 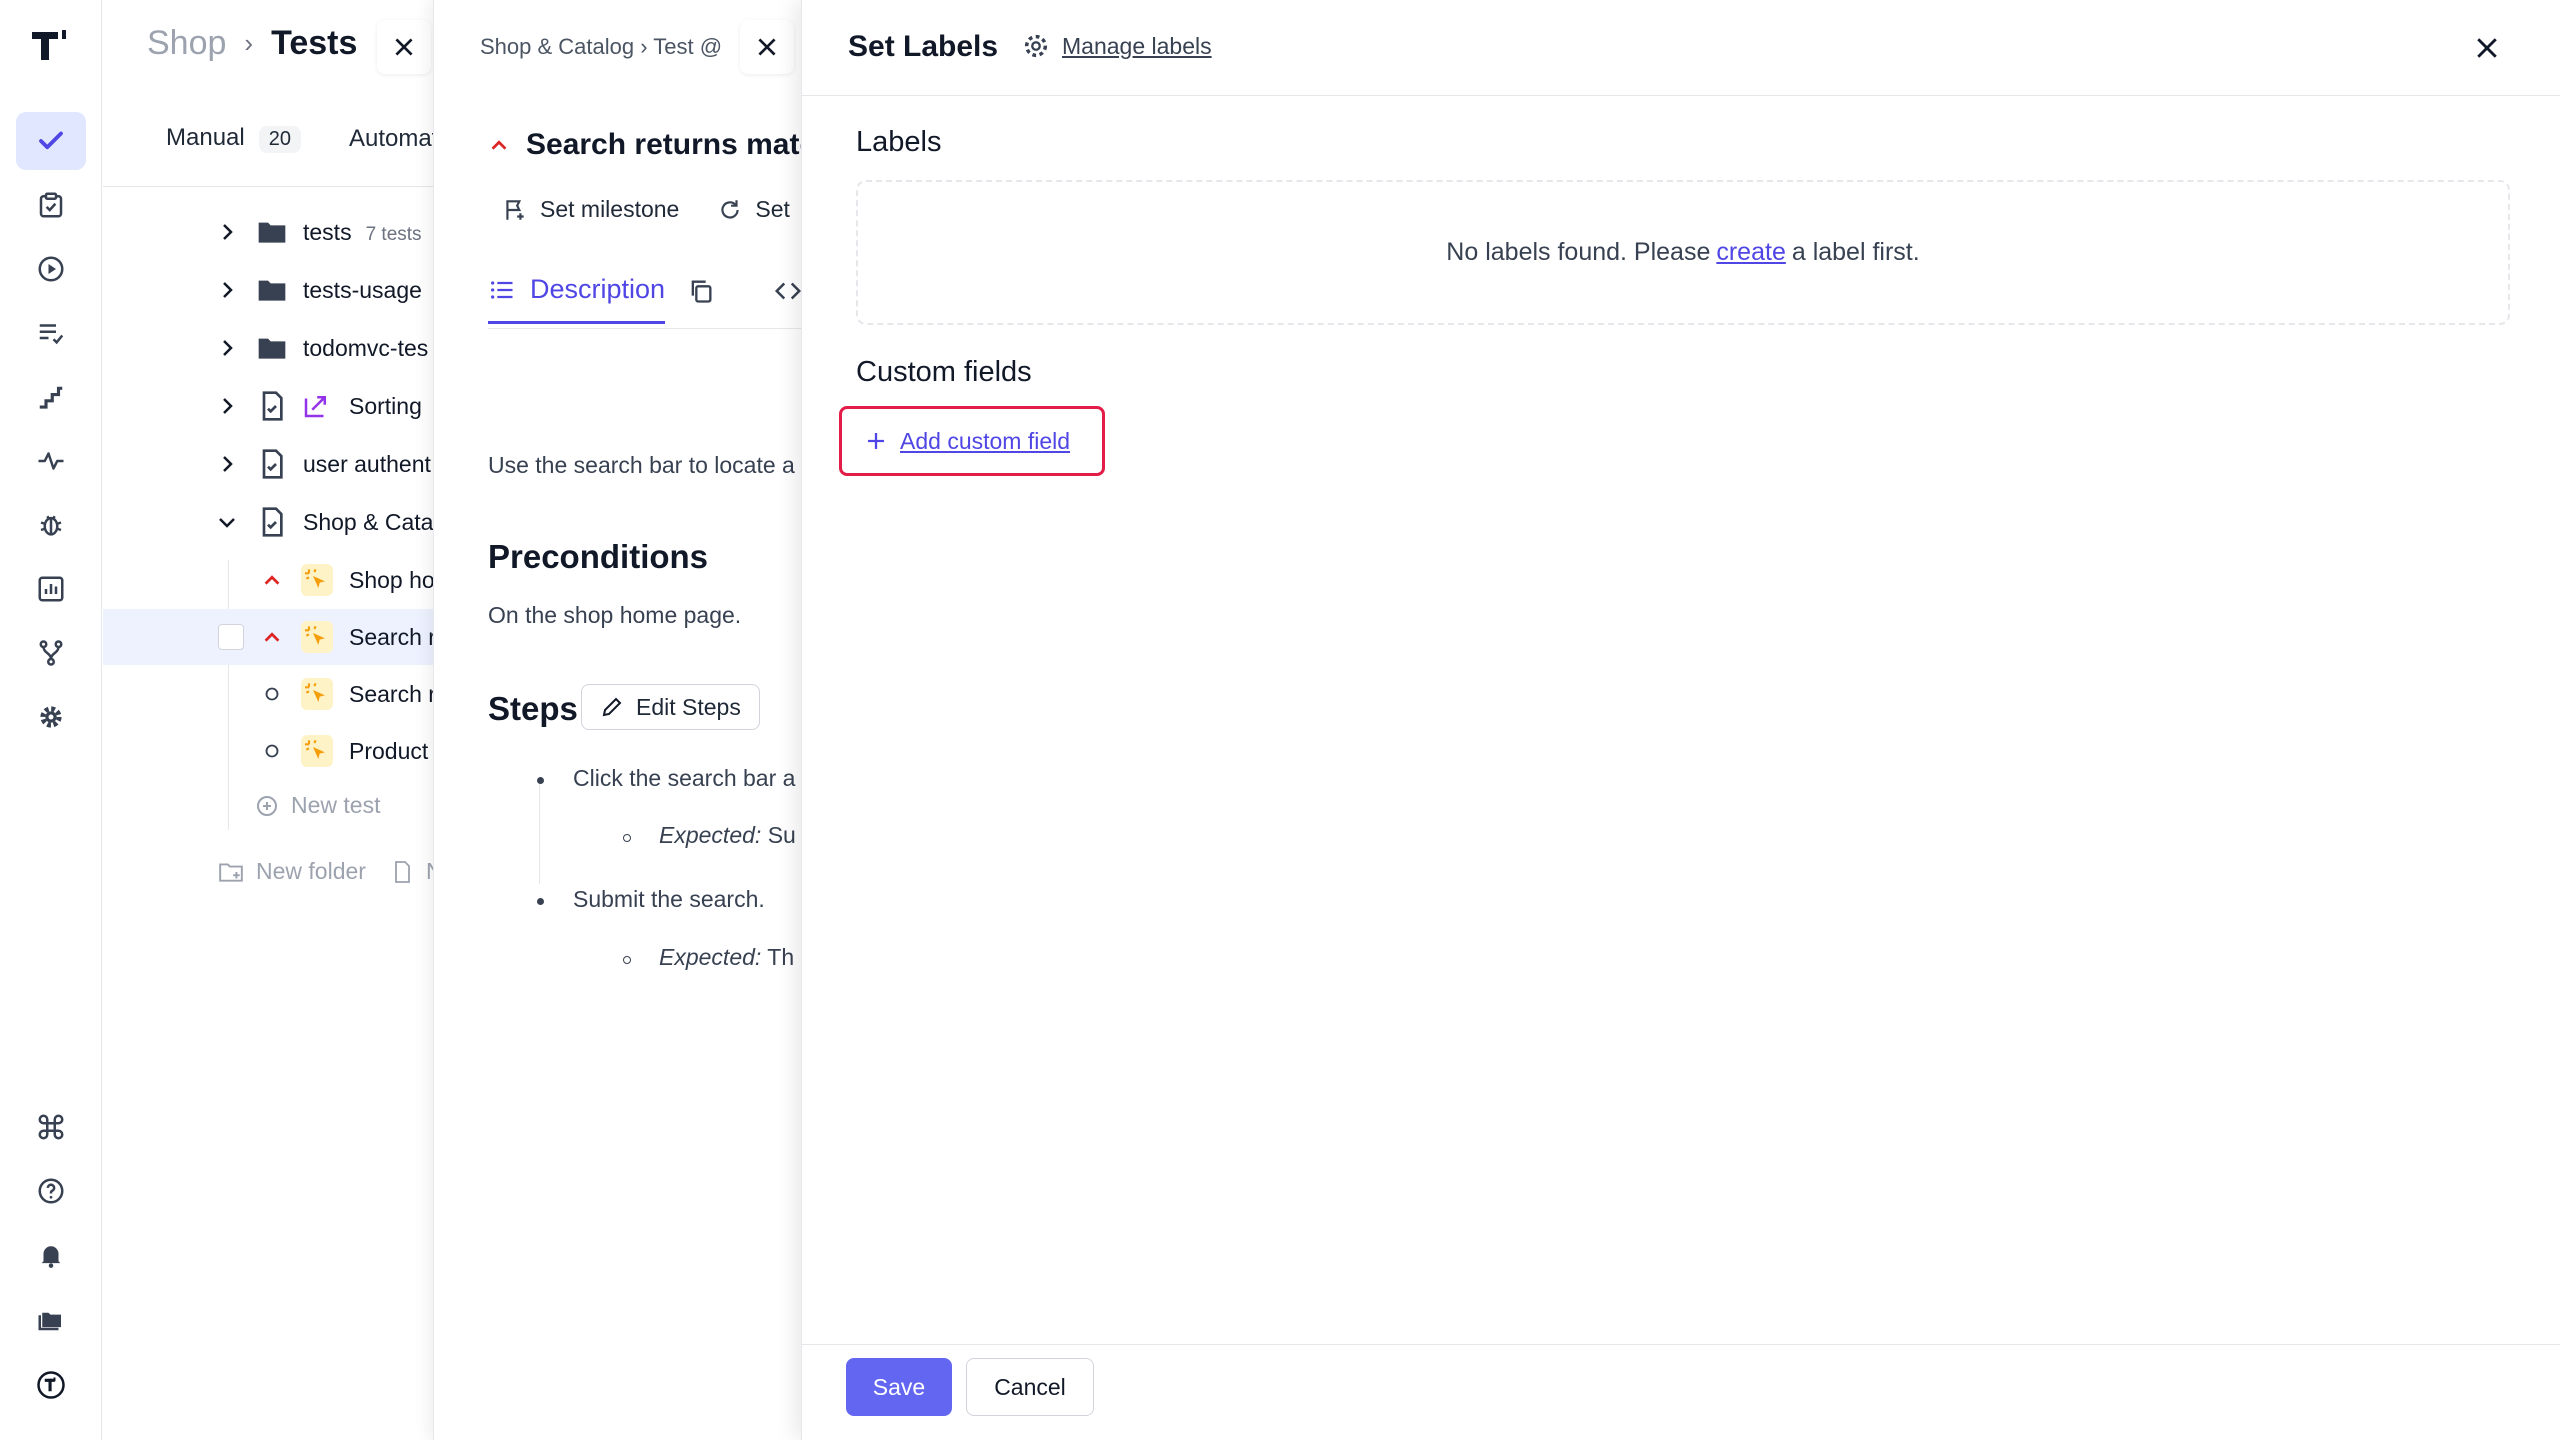 I want to click on tree-row-folder: tests 7 tests, so click(x=268, y=232).